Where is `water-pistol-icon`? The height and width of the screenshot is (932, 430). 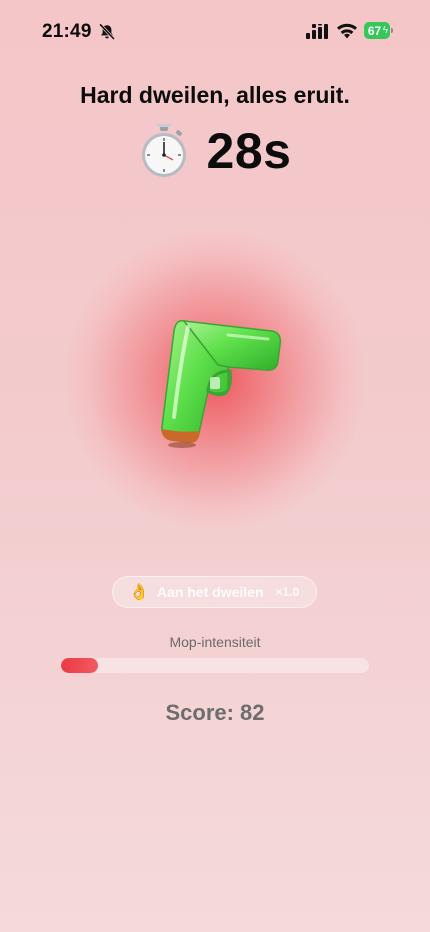 water-pistol-icon is located at coordinates (218, 377).